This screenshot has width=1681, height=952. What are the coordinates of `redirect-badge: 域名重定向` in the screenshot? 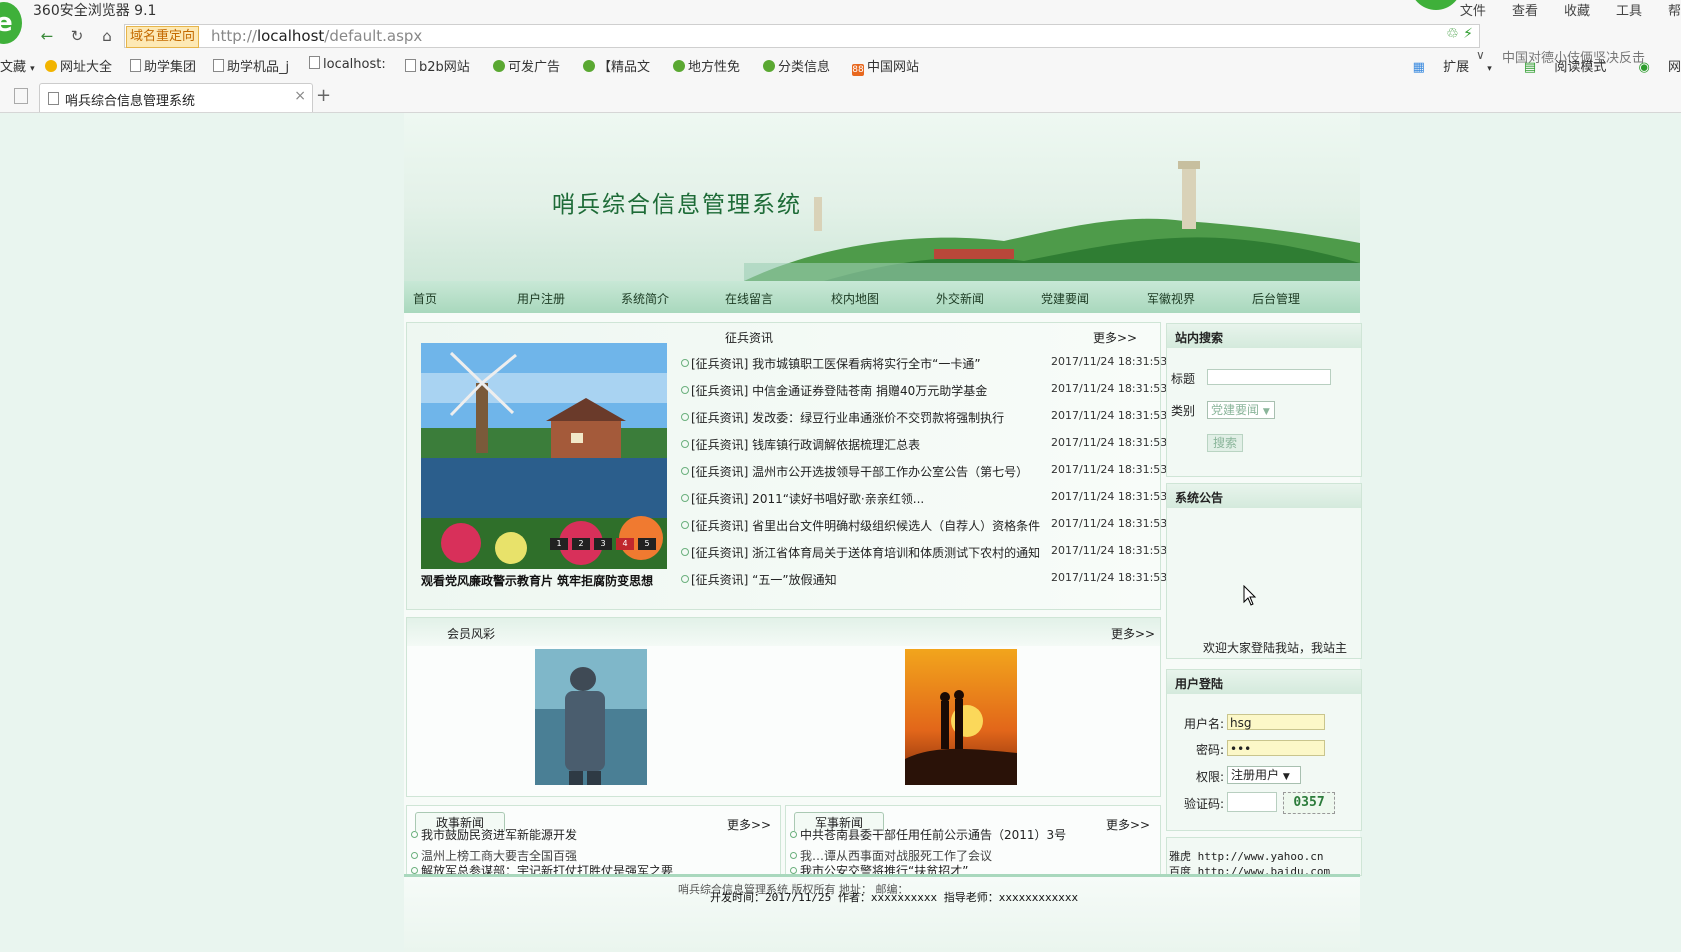 It's located at (162, 37).